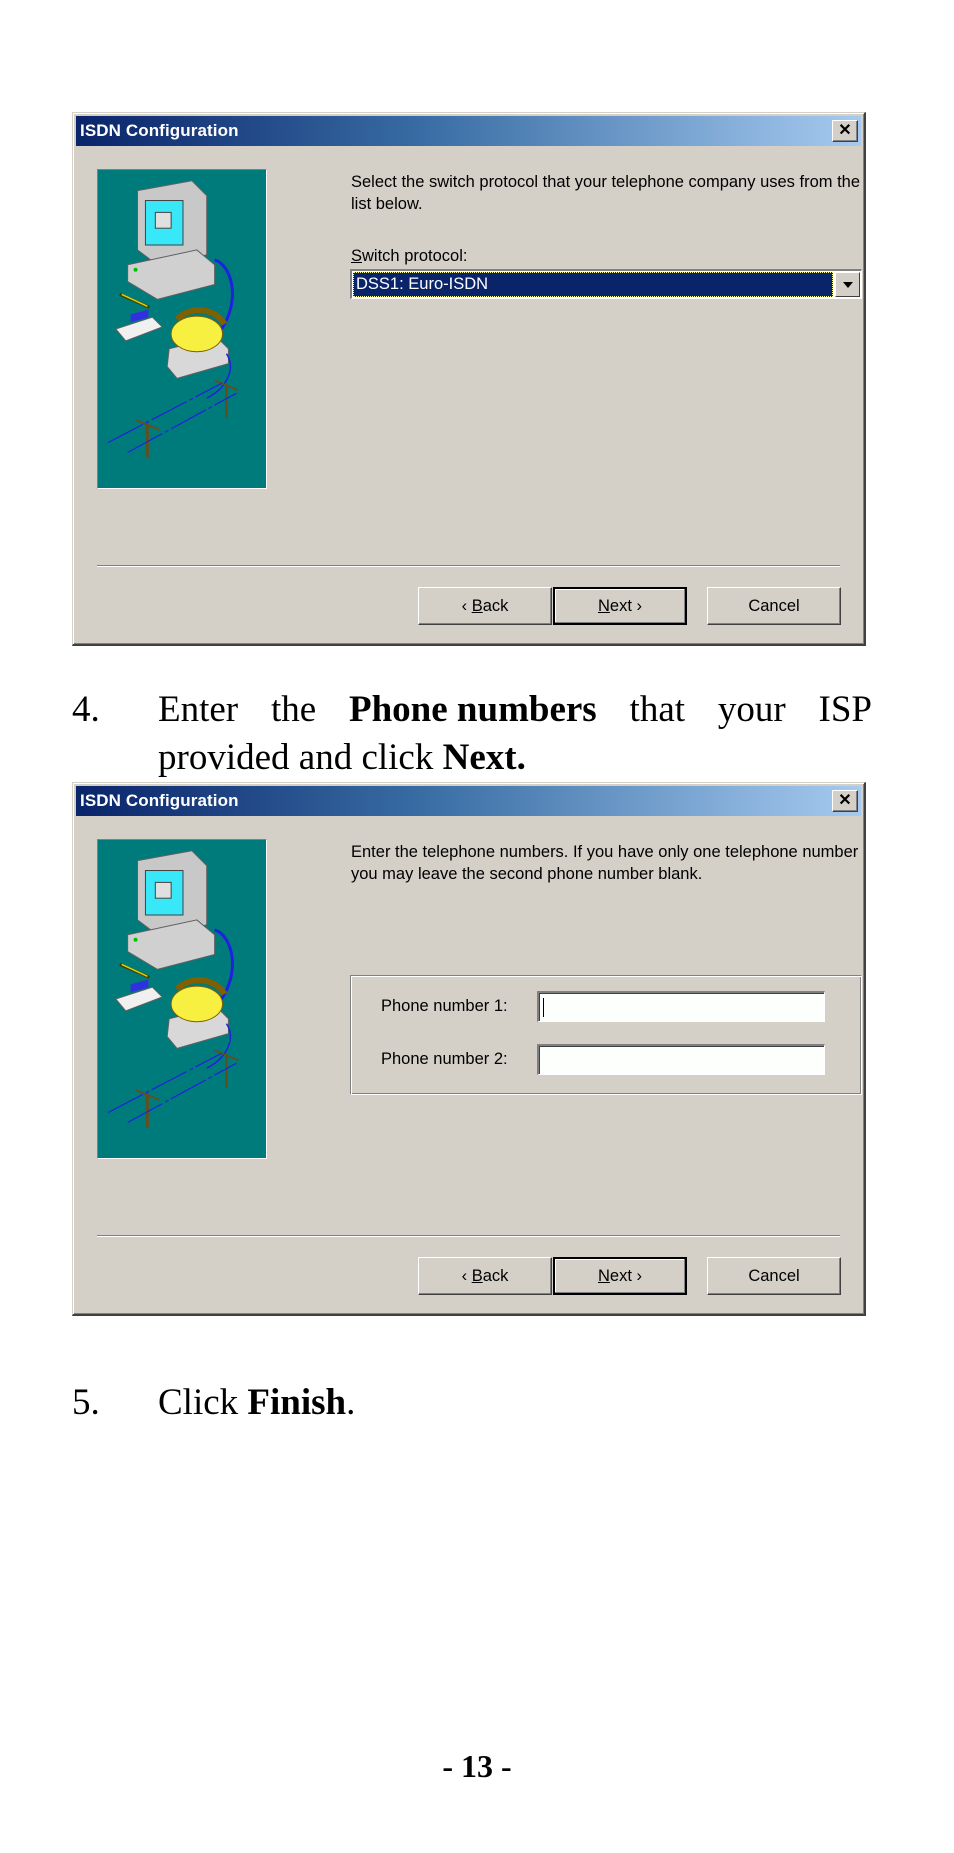 This screenshot has width=954, height=1853. What do you see at coordinates (293, 709) in the screenshot?
I see `word: the` at bounding box center [293, 709].